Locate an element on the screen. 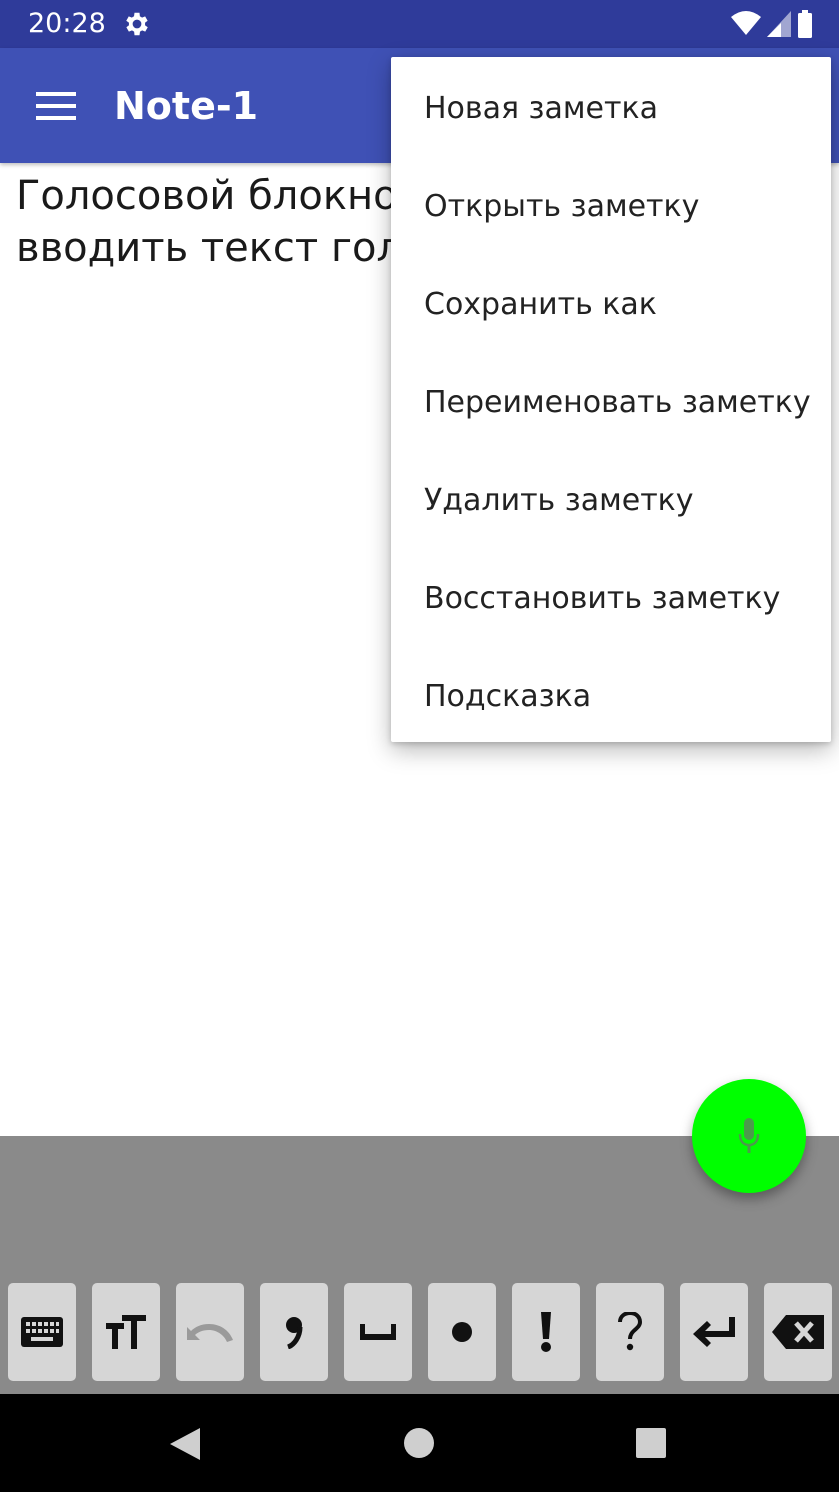  navigation-bar is located at coordinates (419, 1443).